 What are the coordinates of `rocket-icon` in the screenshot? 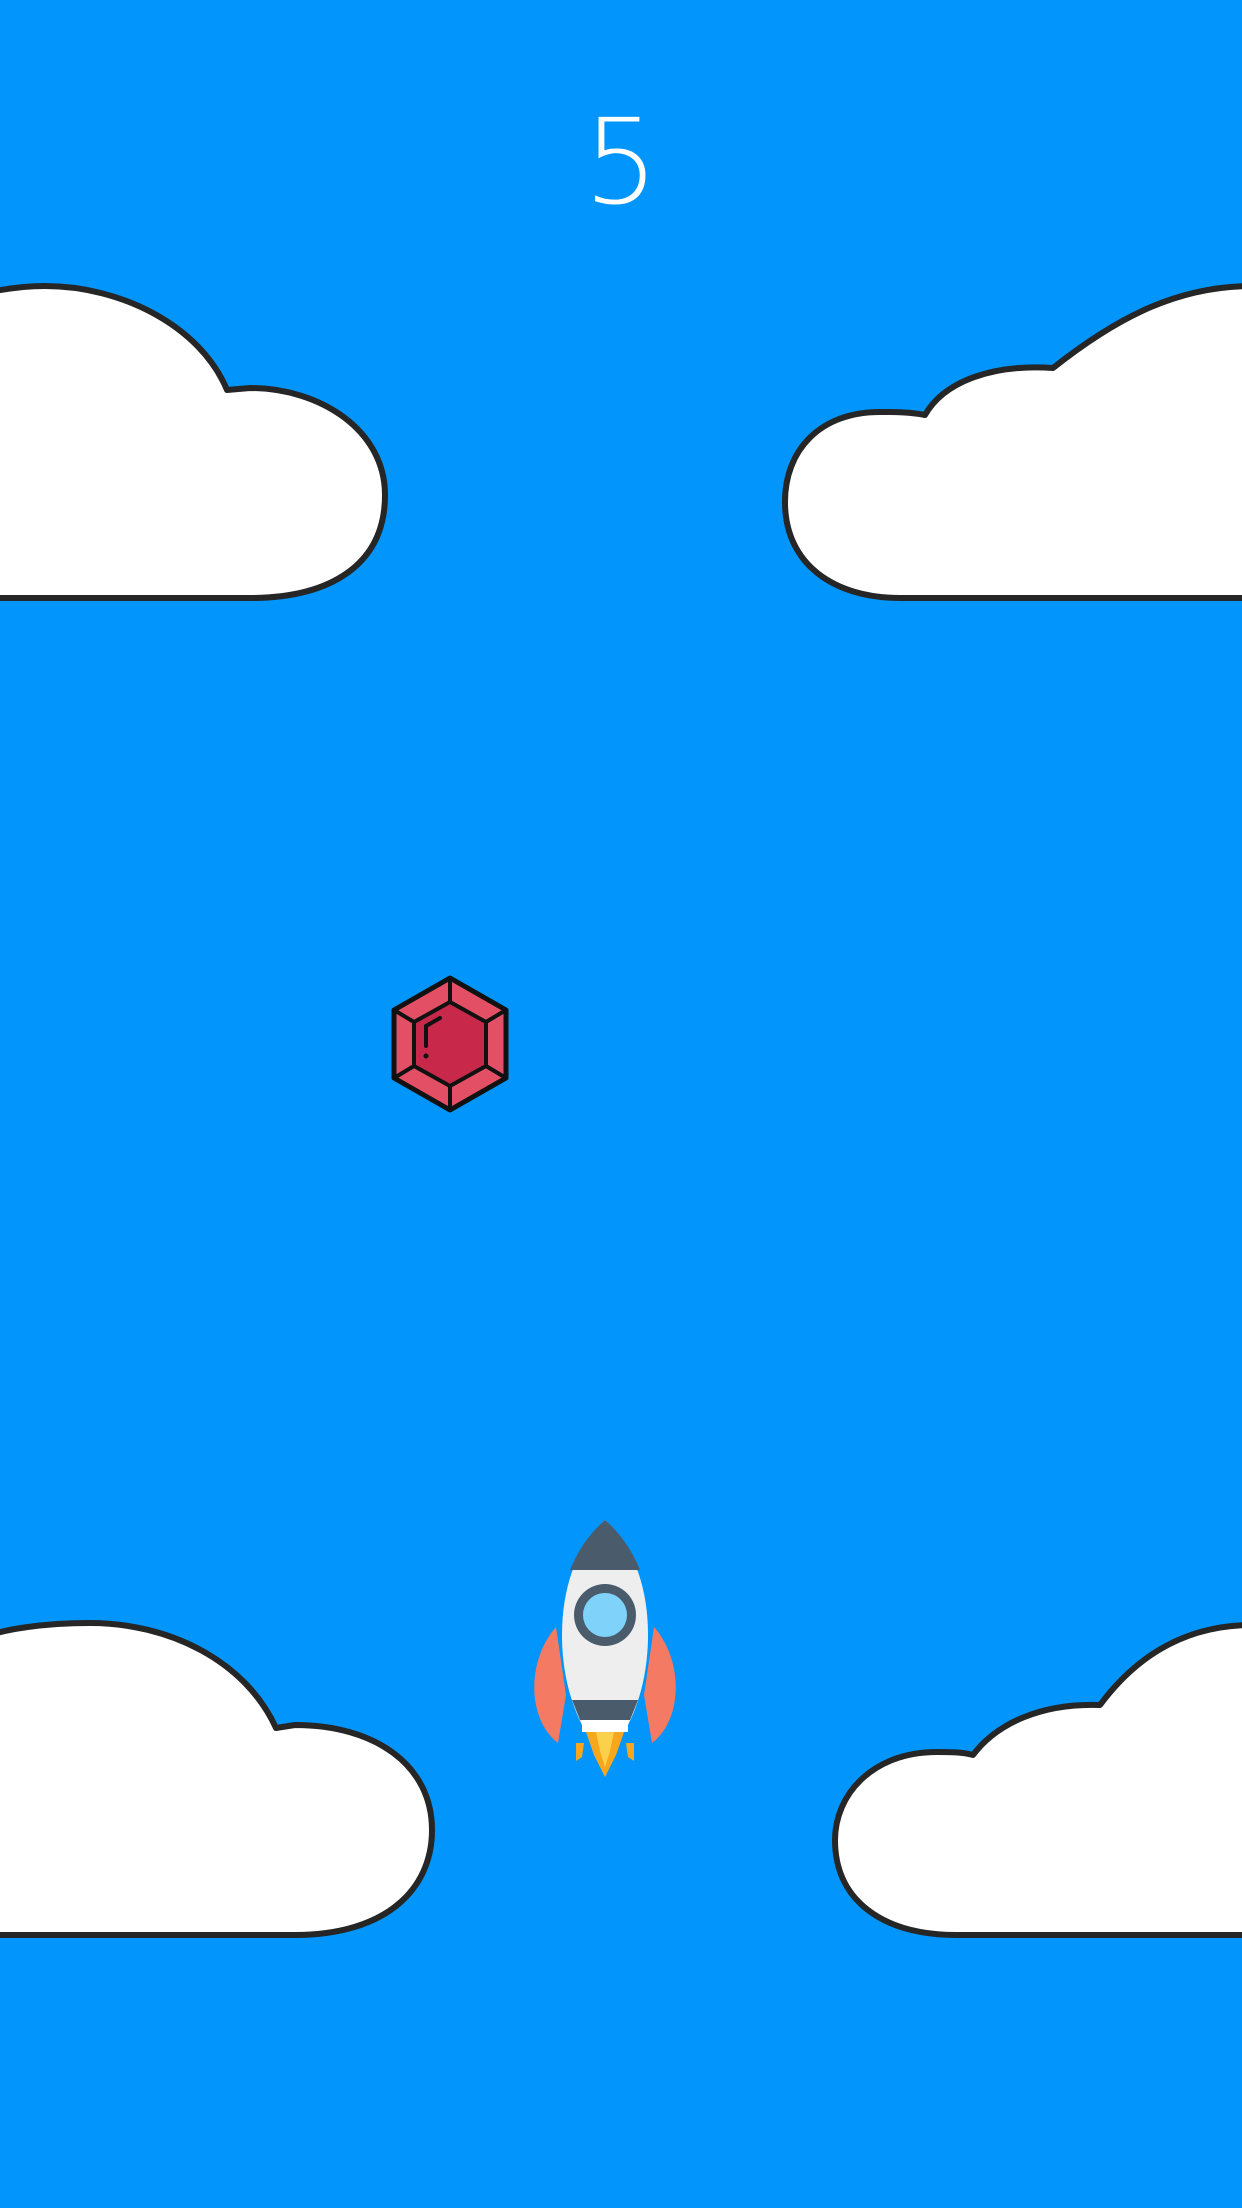 It's located at (605, 1650).